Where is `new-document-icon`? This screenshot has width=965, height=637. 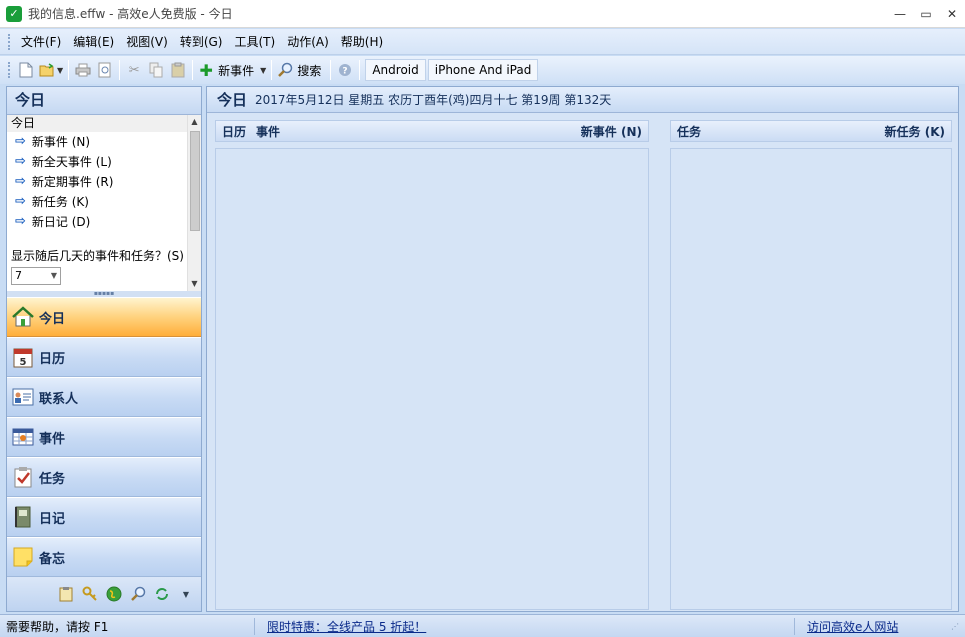
new-document-icon is located at coordinates (26, 70).